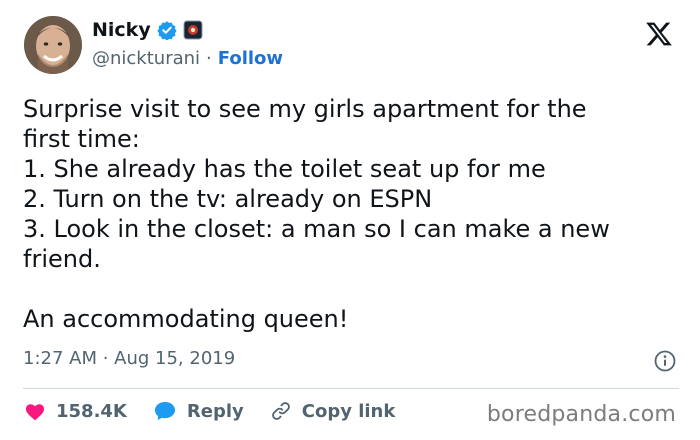 This screenshot has width=700, height=440. I want to click on action-bar: 158.4K Reply Copy link, so click(222, 411).